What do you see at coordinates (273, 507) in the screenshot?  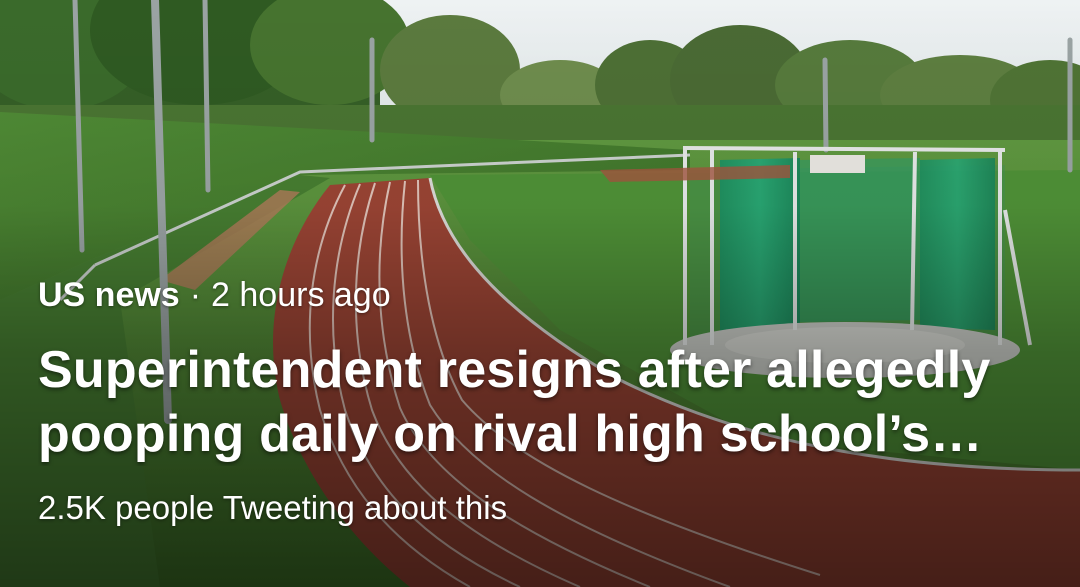 I see `social-proof: 2.5K people Tweeting about this` at bounding box center [273, 507].